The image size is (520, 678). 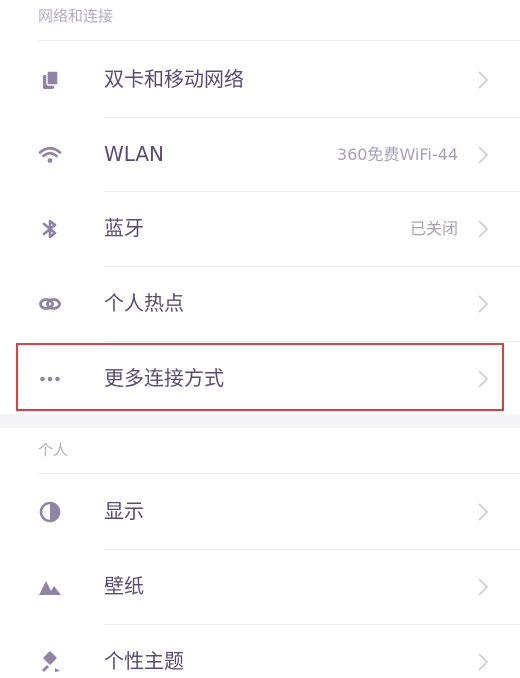 I want to click on settings-row-dual-sim: 双卡和移动网络, so click(x=260, y=79).